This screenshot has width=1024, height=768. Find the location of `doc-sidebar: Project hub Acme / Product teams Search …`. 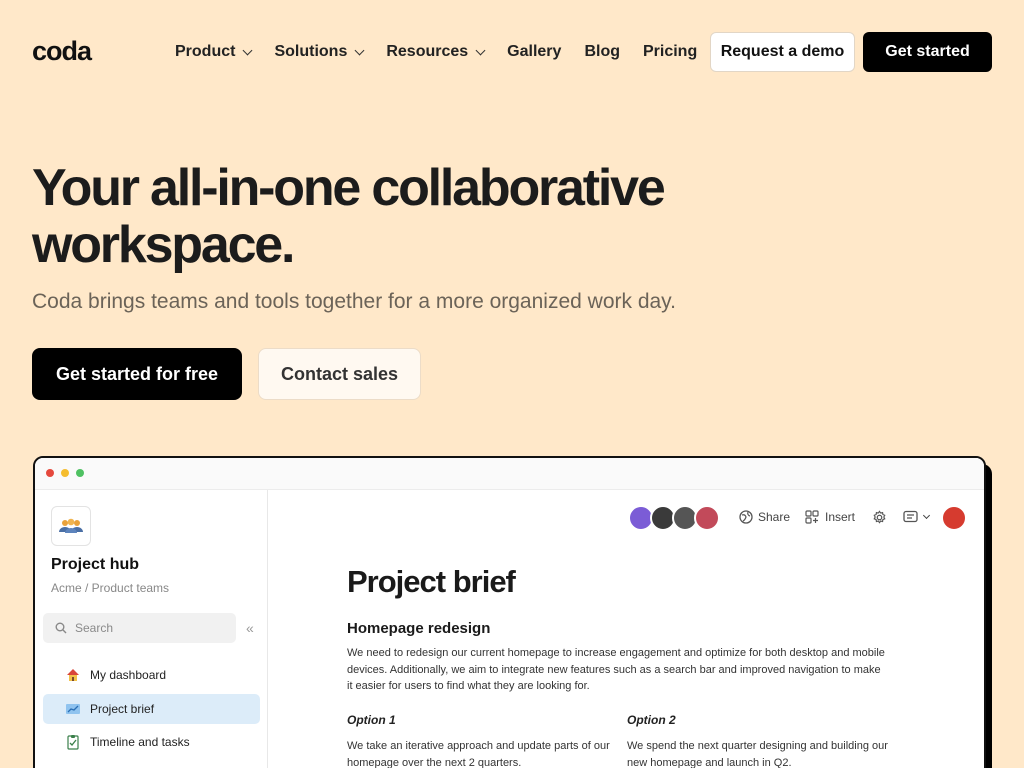

doc-sidebar: Project hub Acme / Product teams Search … is located at coordinates (151, 629).